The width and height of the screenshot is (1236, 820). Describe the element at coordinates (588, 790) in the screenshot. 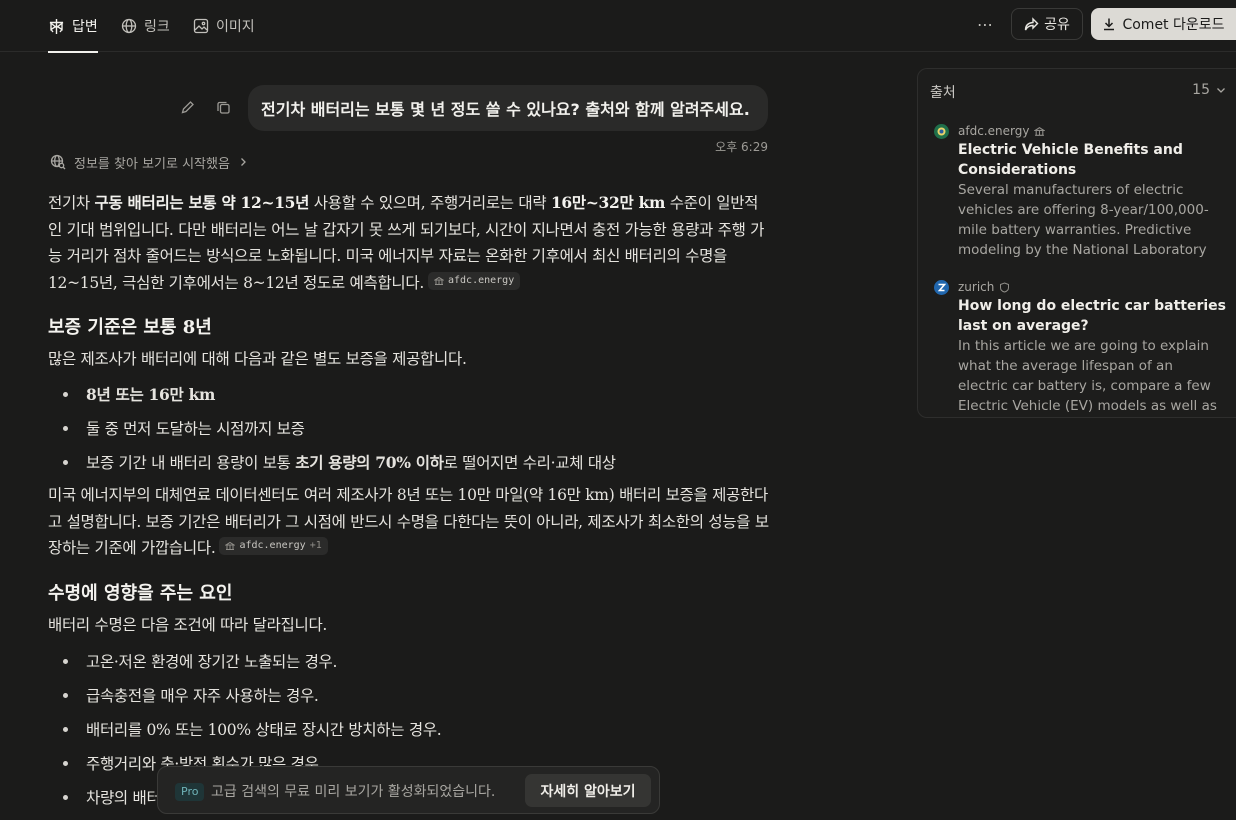

I see `learn-more-button: 자세히 알아보기` at that location.